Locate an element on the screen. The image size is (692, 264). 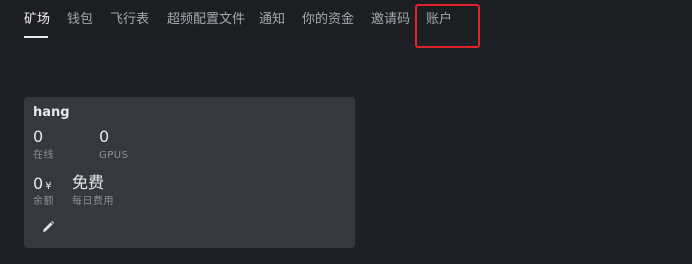
account-highlight-box is located at coordinates (447, 26).